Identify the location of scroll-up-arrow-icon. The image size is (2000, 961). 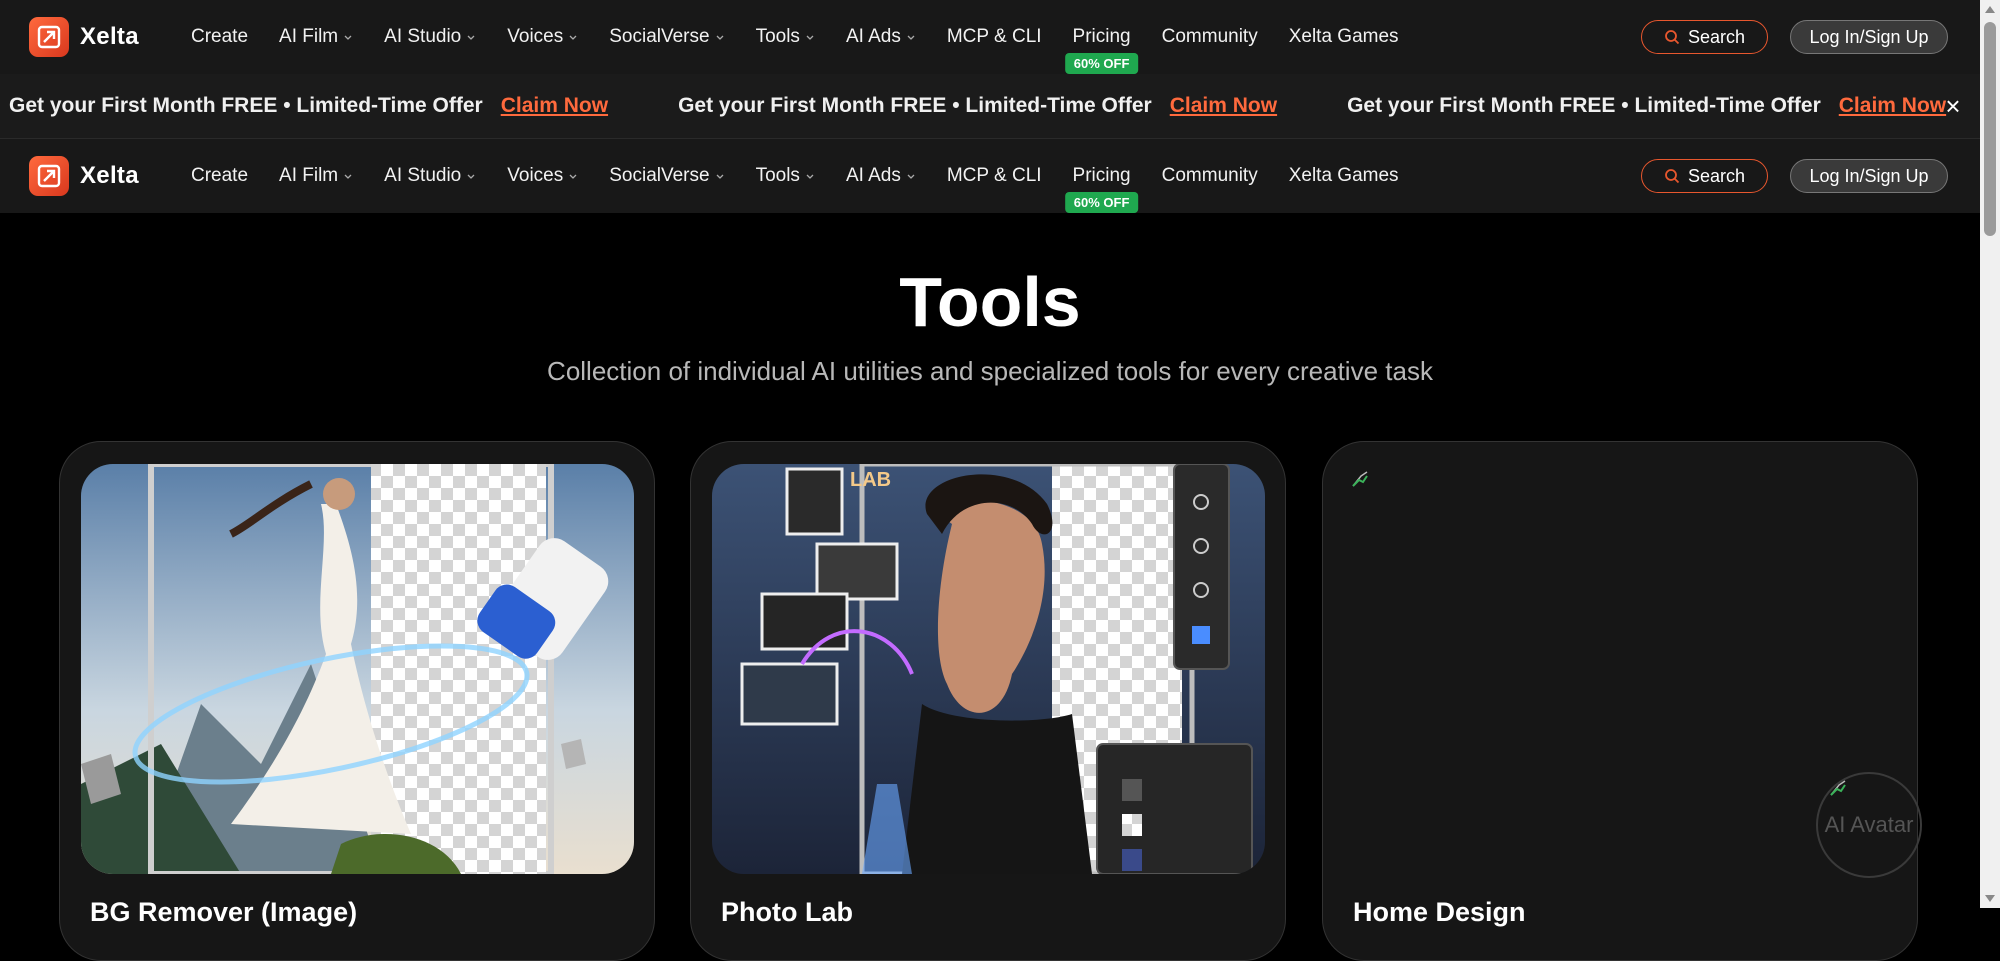
(1990, 9).